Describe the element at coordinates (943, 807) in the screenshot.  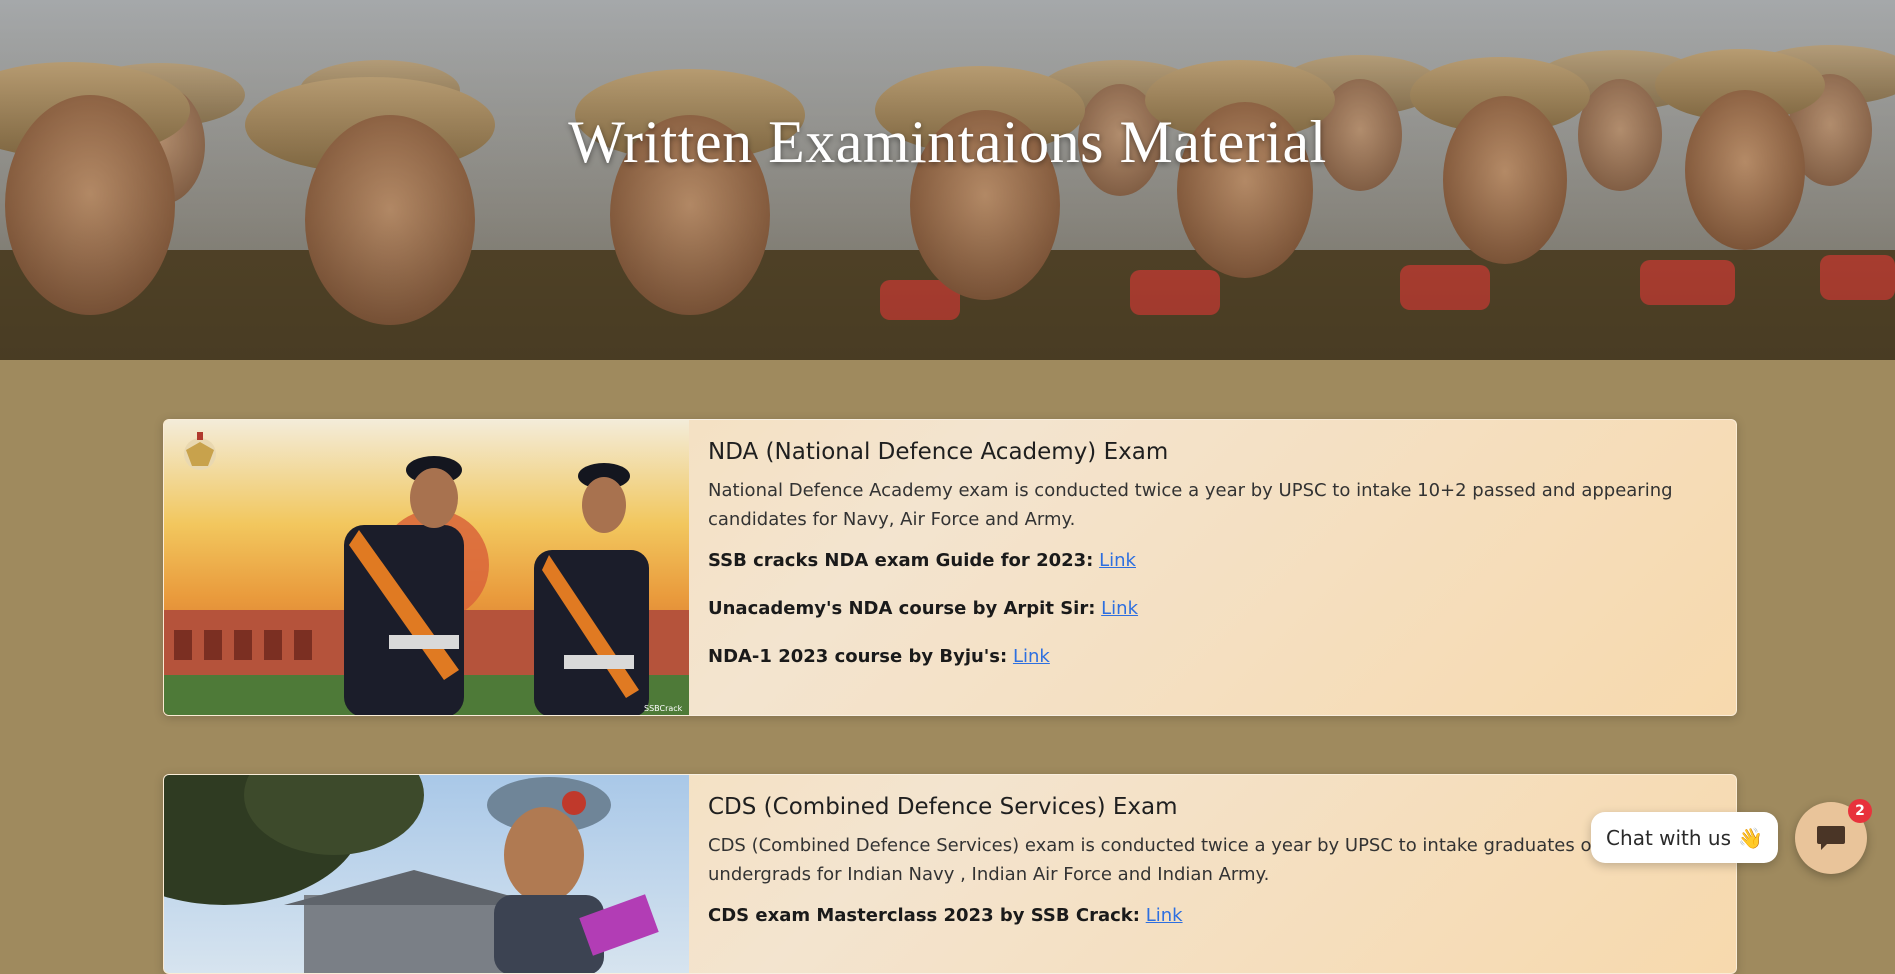
I see `card-title: CDS (Combined Defence Services) Exam` at that location.